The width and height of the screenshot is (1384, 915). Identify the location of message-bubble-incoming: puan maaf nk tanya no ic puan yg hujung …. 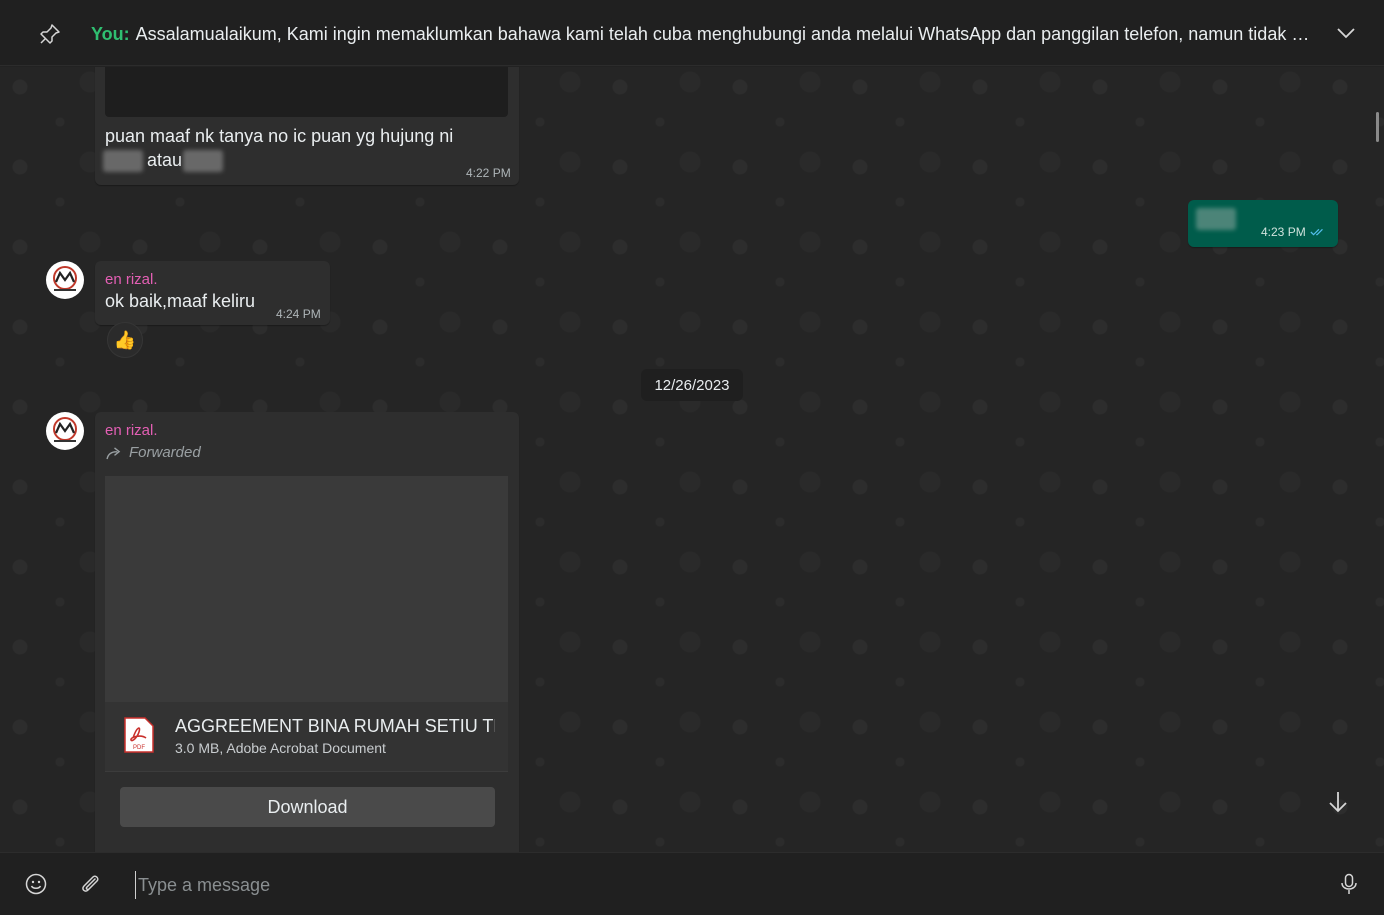
(307, 126).